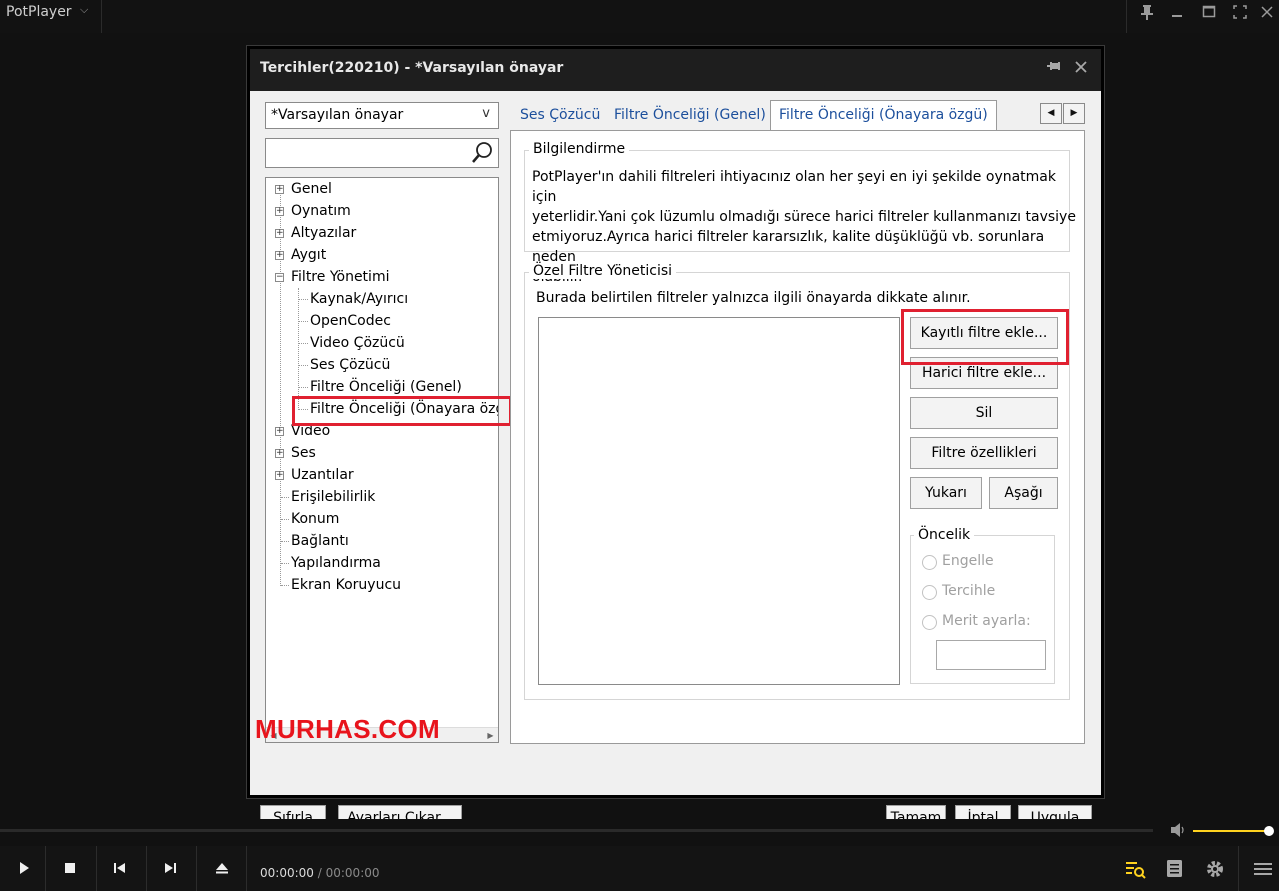 This screenshot has width=1279, height=891. I want to click on fullscreen-icon, so click(1240, 13).